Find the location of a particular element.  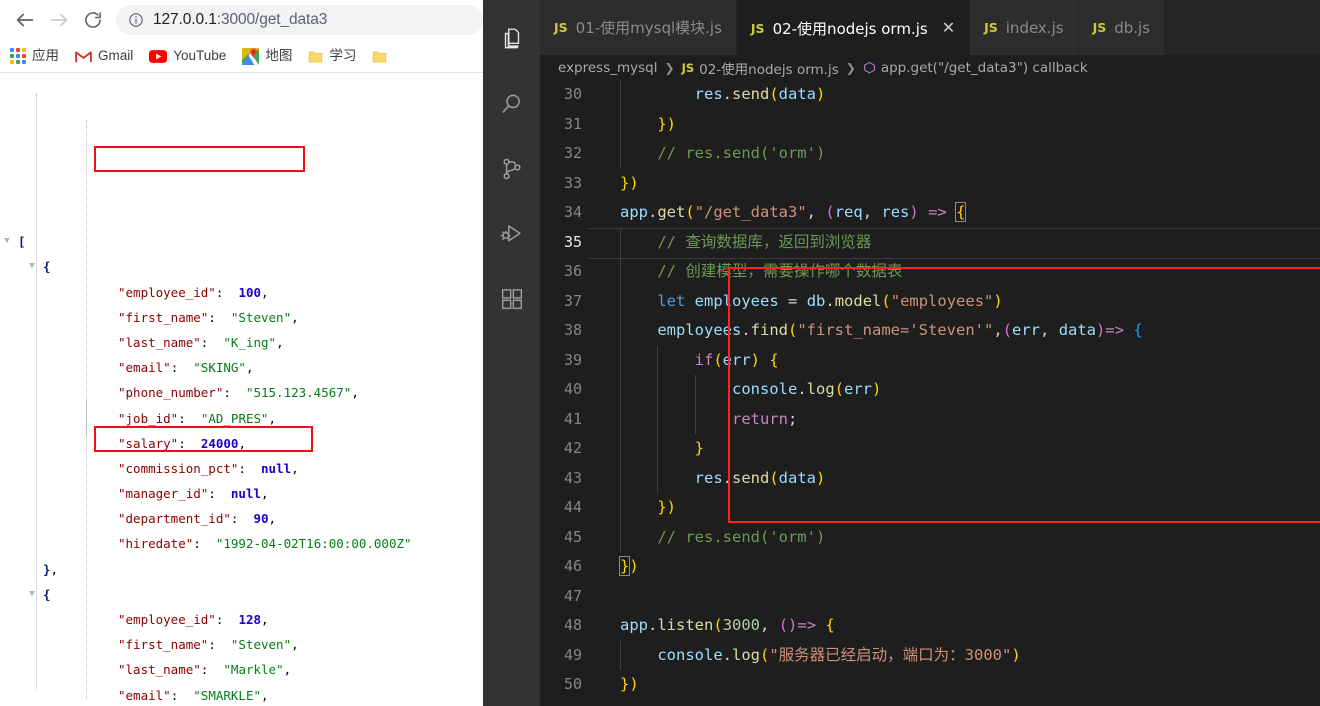

bookmark-youtube: YouTube is located at coordinates (187, 56).